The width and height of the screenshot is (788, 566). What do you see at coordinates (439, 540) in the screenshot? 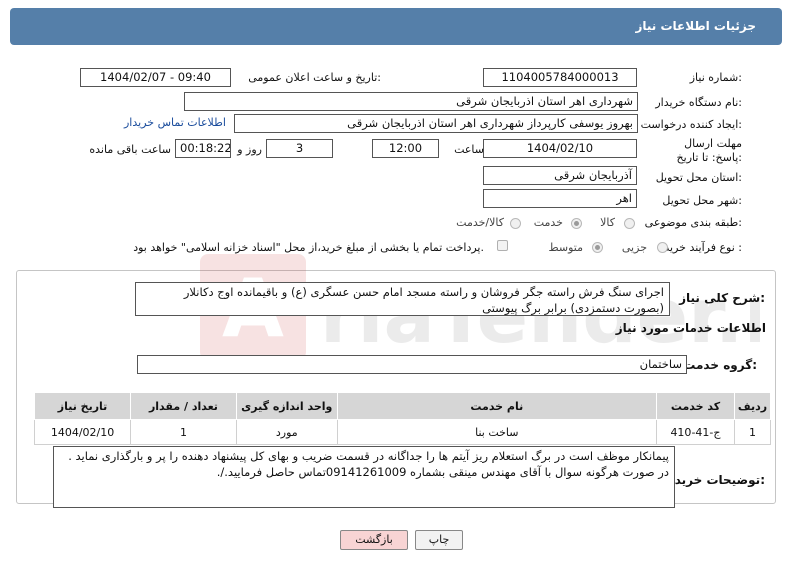
I see `print-button: چاپ` at bounding box center [439, 540].